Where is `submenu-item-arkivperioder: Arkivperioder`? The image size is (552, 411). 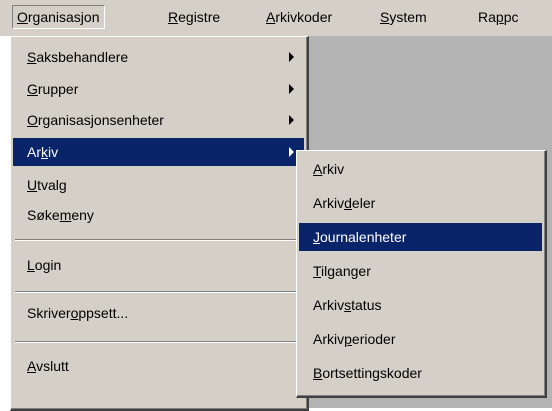 submenu-item-arkivperioder: Arkivperioder is located at coordinates (420, 339).